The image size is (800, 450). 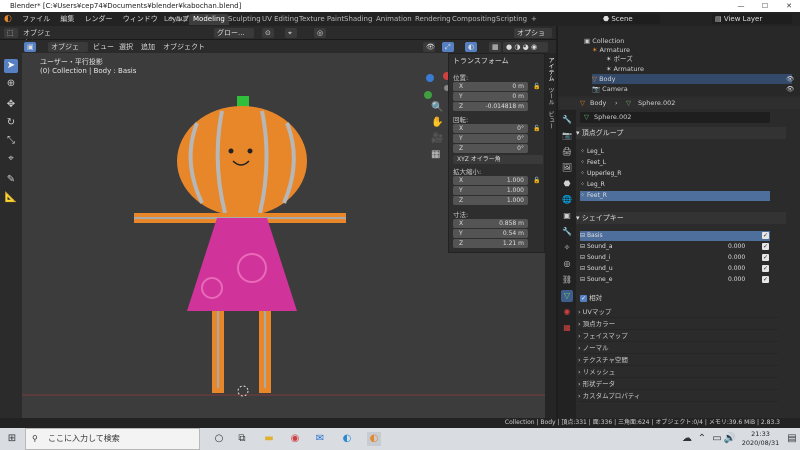 I want to click on proportional-icon: ◎, so click(x=320, y=33).